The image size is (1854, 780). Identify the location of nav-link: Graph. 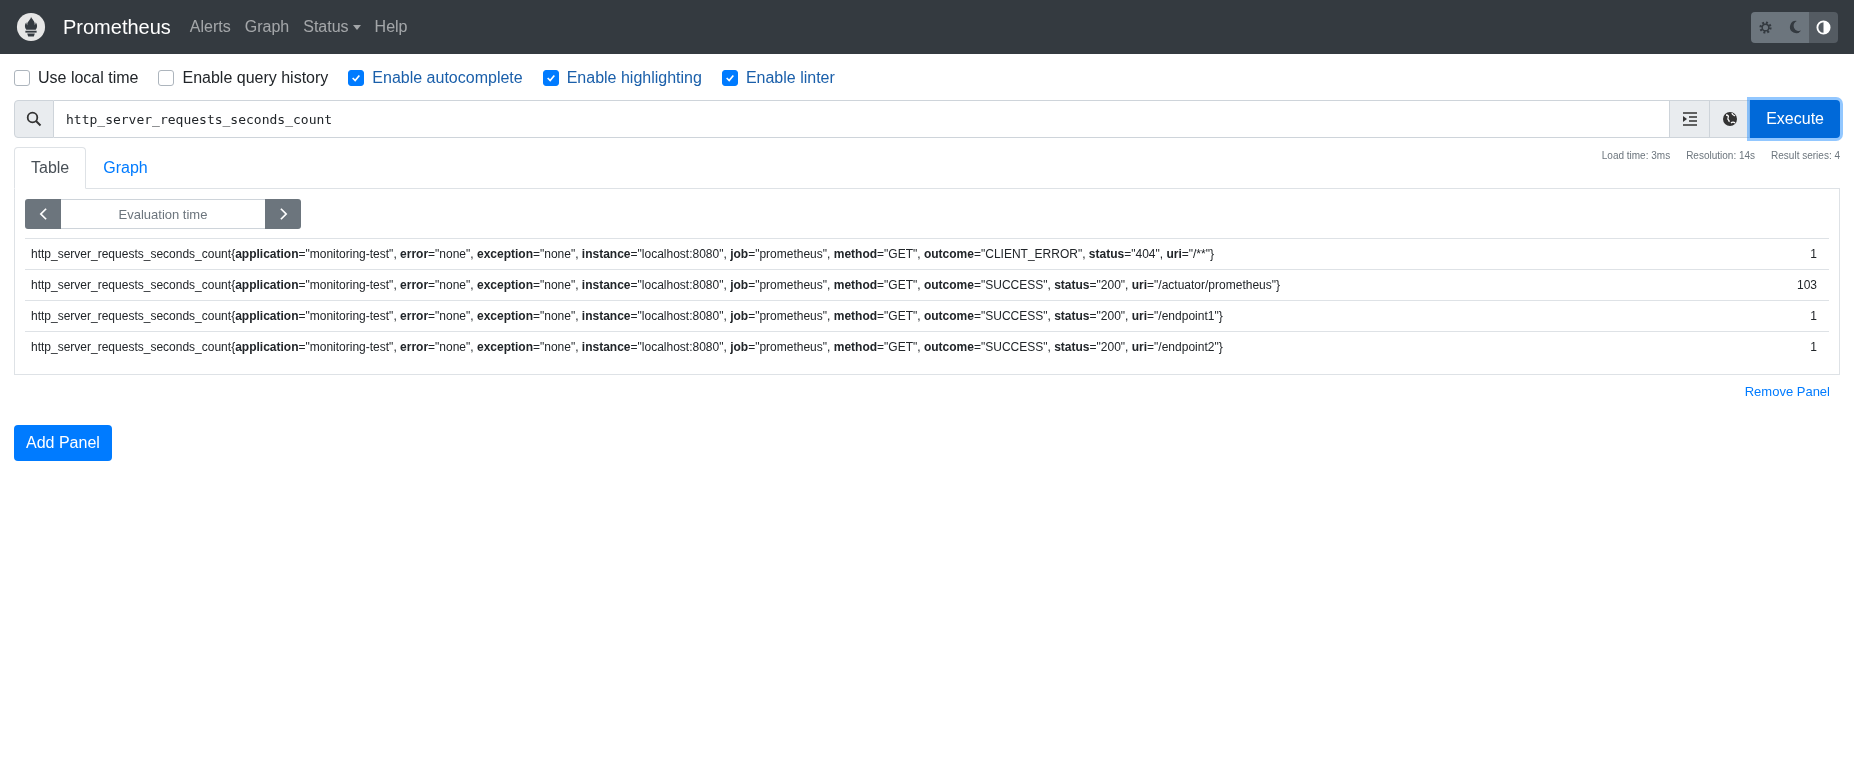
(267, 27).